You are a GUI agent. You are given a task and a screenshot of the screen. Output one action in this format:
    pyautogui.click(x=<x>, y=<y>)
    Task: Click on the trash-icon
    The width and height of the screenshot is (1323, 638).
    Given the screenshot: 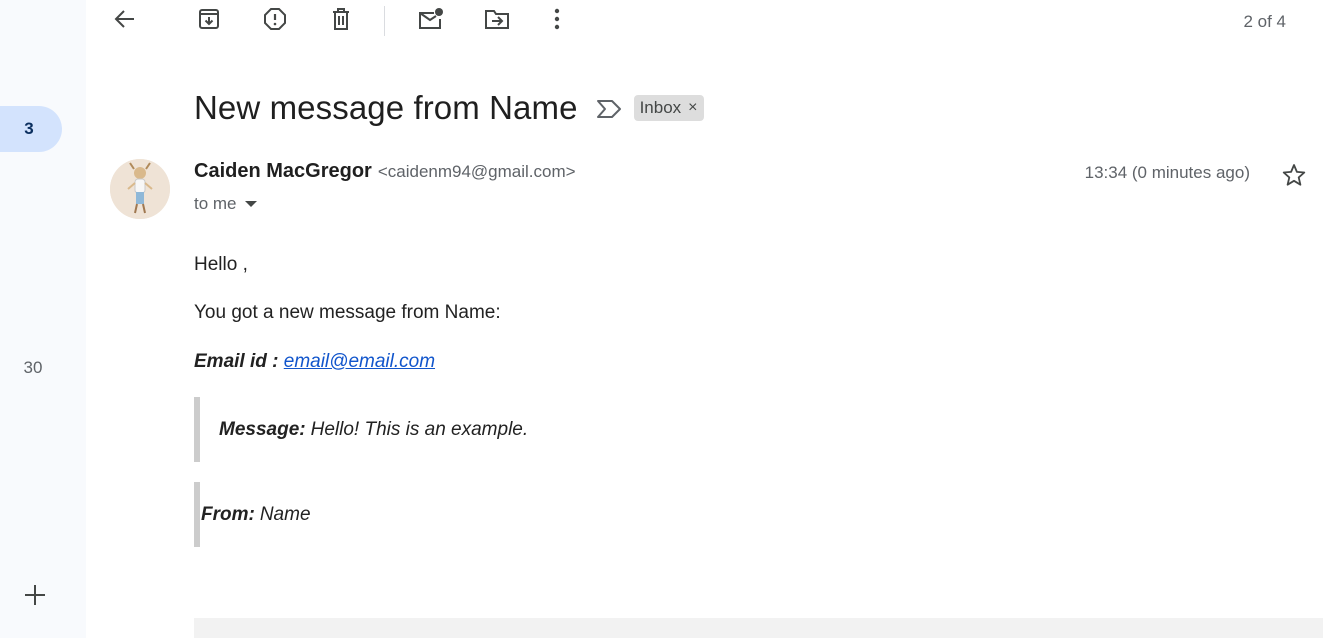 What is the action you would take?
    pyautogui.click(x=341, y=21)
    